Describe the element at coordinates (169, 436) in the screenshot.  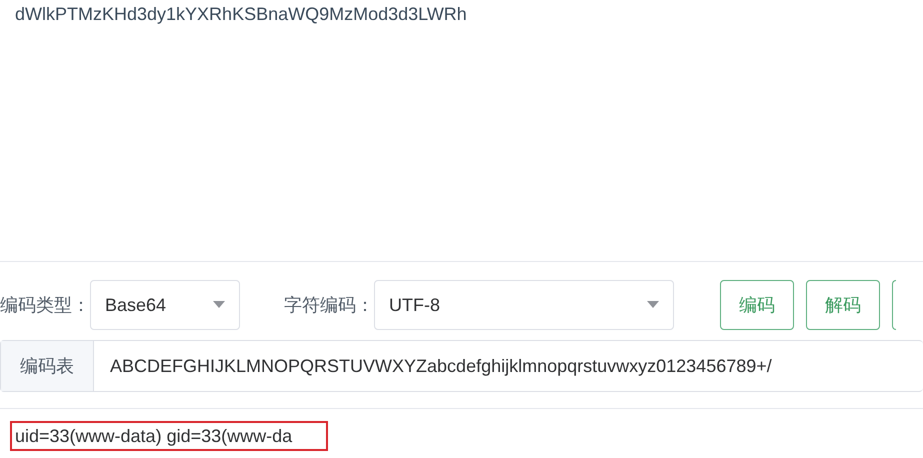
I see `highlighted-output-text: uid=33(www-data) gid=33(www-da` at that location.